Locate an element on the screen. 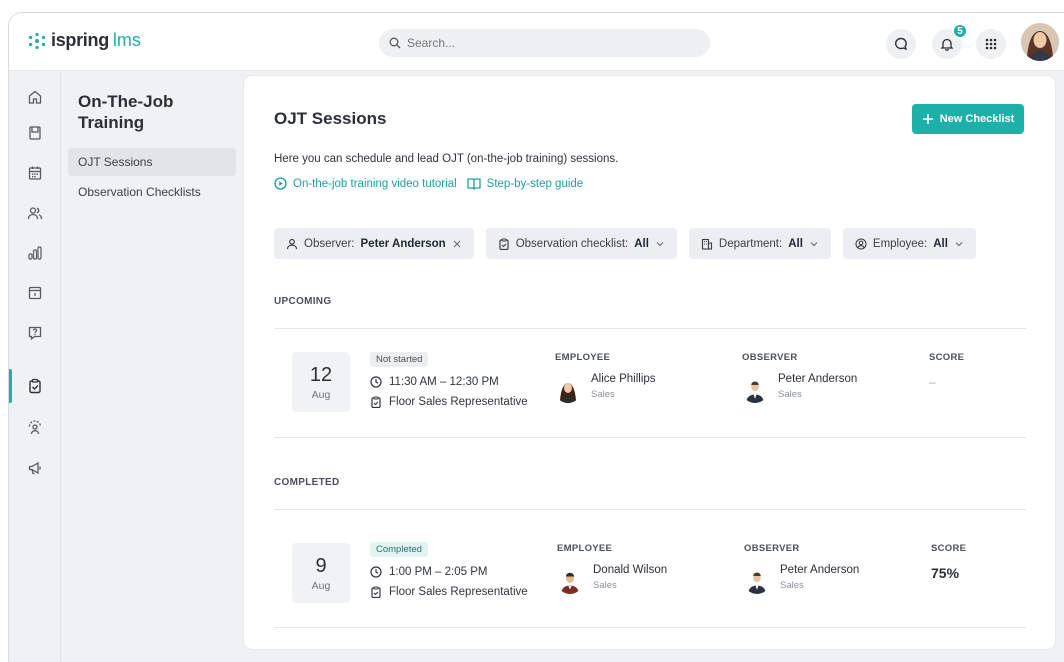 The width and height of the screenshot is (1064, 662). session-time-text: 11:30 AM – 12:30 PM is located at coordinates (444, 382).